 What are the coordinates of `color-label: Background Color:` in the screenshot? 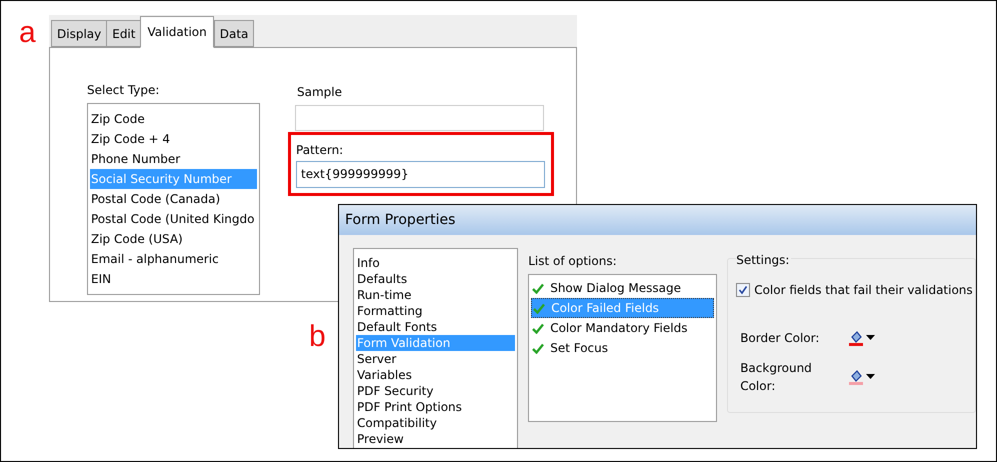 It's located at (776, 377).